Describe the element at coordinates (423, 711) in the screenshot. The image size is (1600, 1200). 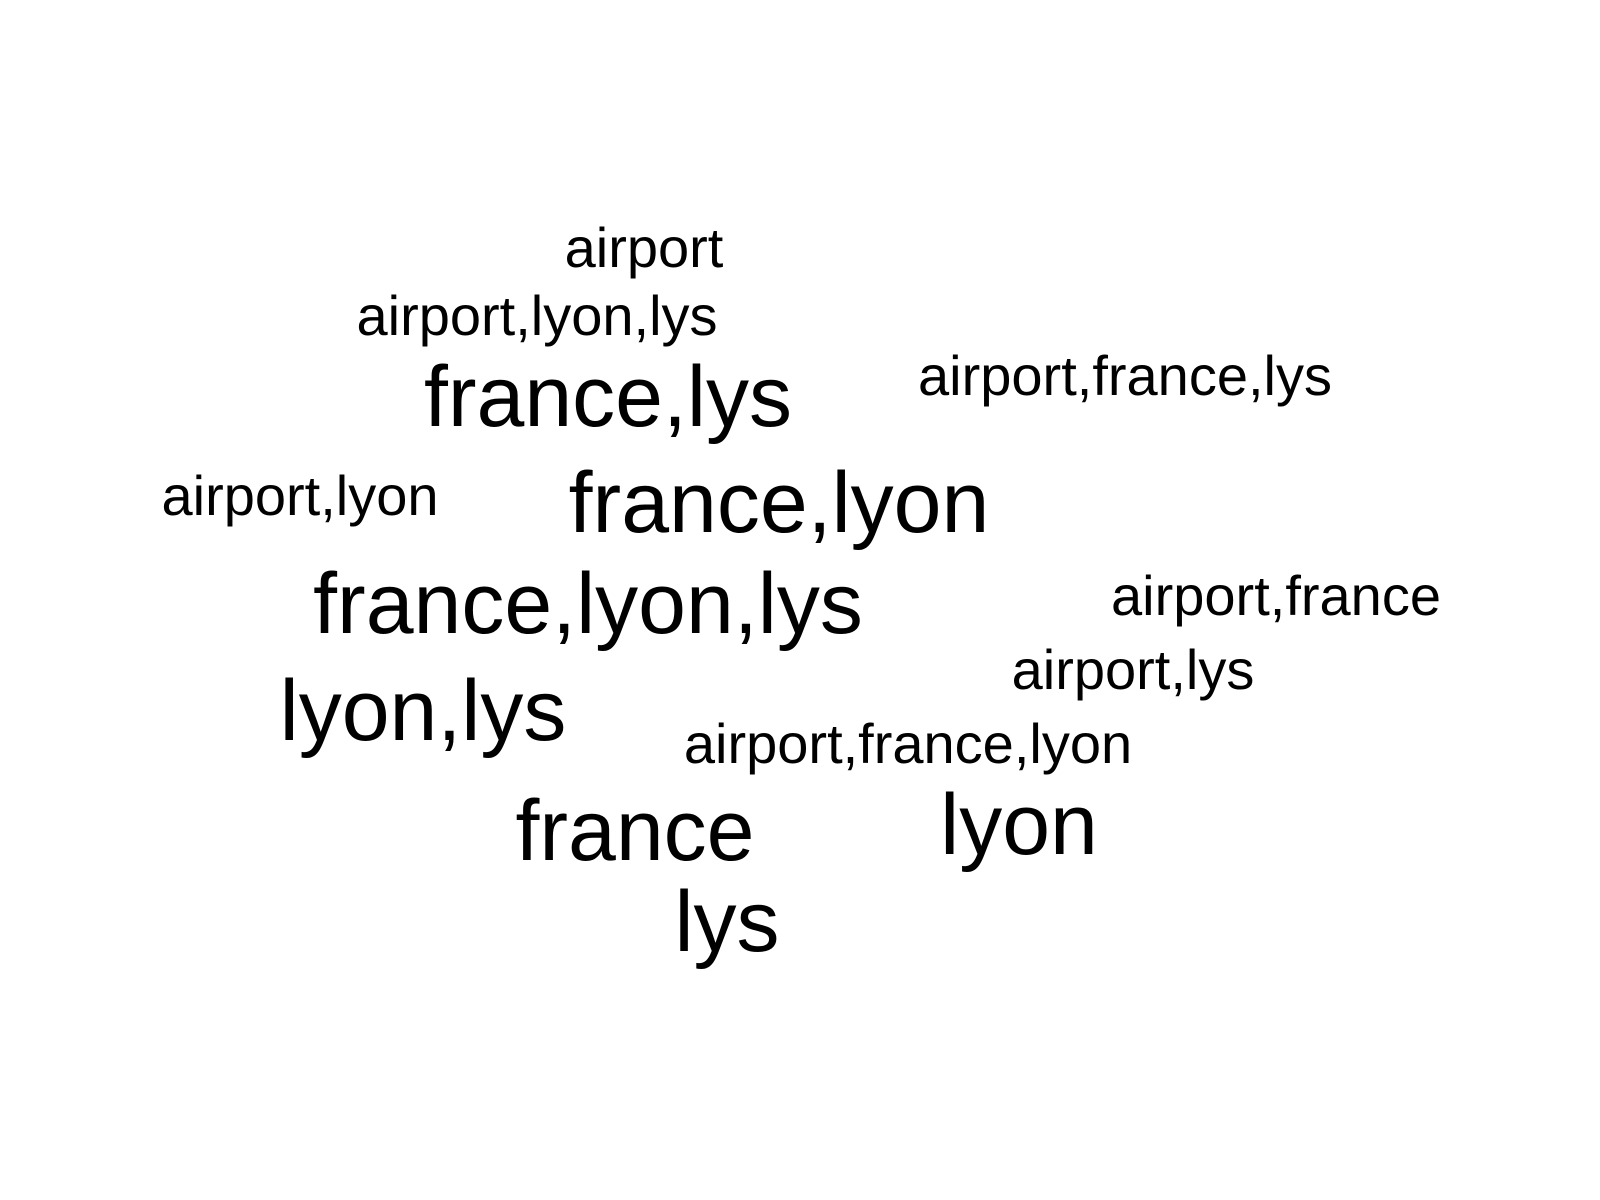
I see `word-lyon-lys: lyon,lys` at that location.